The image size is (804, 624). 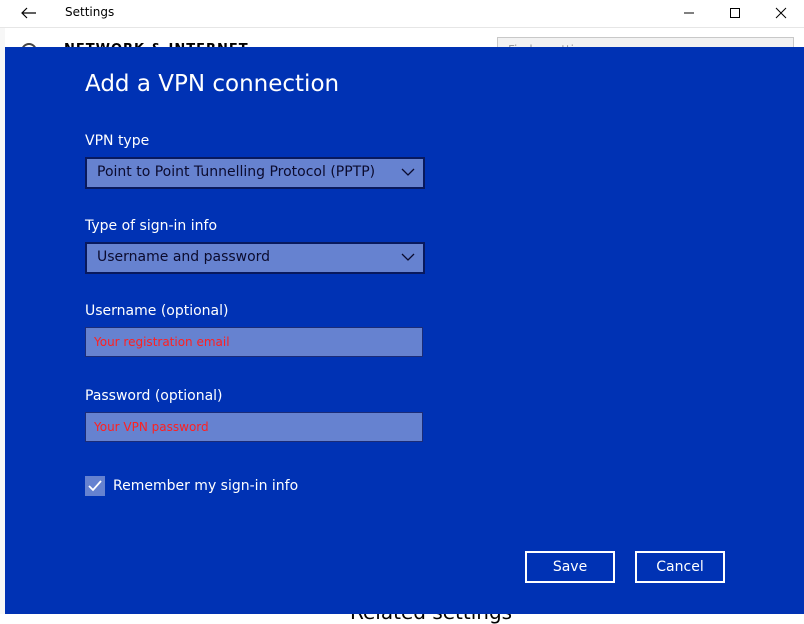 What do you see at coordinates (254, 427) in the screenshot?
I see `password-input` at bounding box center [254, 427].